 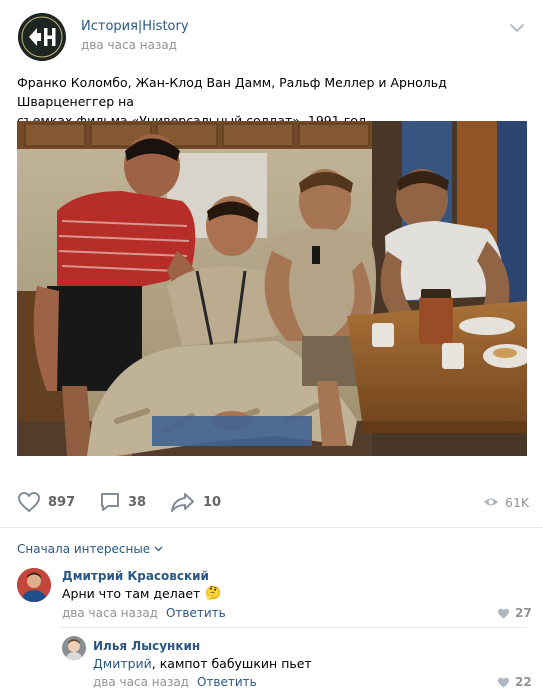 I want to click on group-logo-icon, so click(x=42, y=37).